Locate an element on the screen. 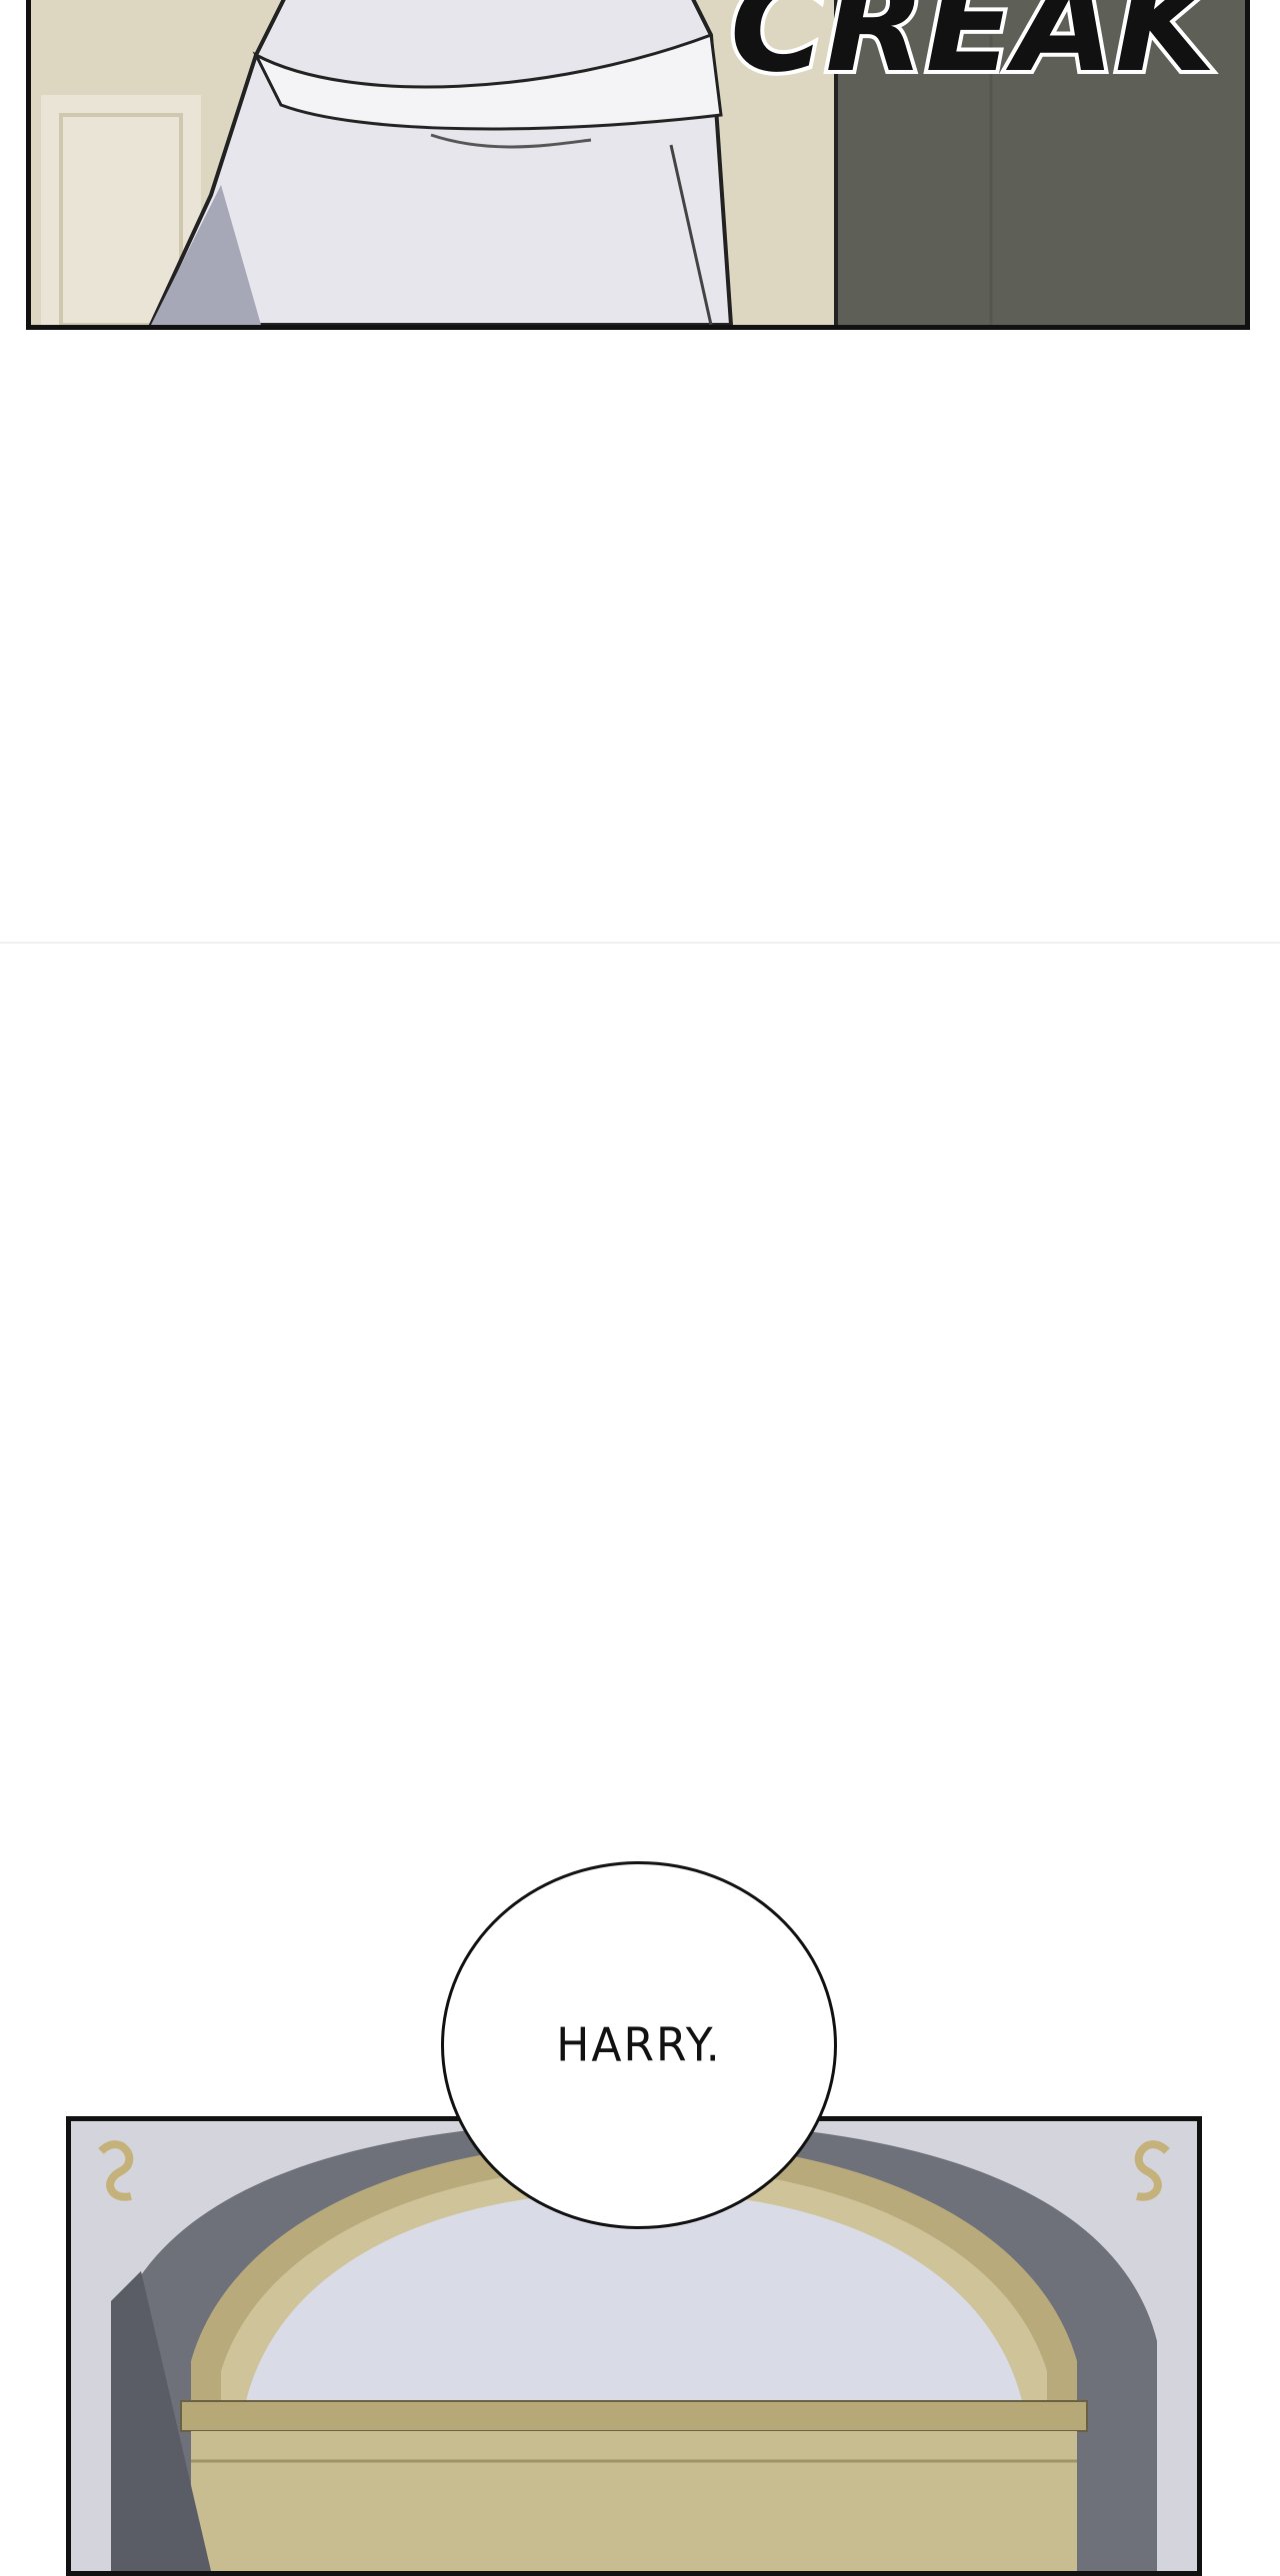  speech-bubble-text: HARRY. is located at coordinates (639, 2045).